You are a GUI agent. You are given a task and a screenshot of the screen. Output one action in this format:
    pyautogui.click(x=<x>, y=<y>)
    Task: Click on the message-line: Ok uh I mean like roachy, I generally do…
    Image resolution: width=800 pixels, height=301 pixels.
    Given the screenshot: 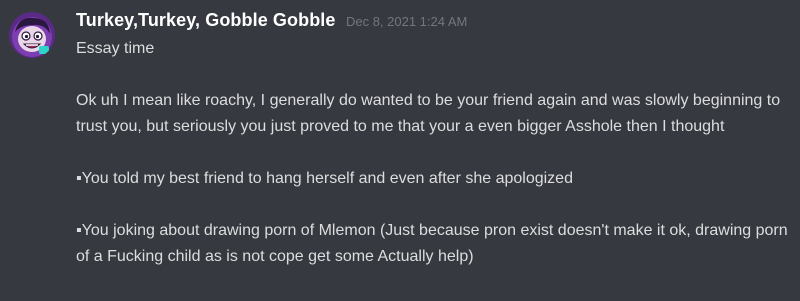 What is the action you would take?
    pyautogui.click(x=430, y=113)
    